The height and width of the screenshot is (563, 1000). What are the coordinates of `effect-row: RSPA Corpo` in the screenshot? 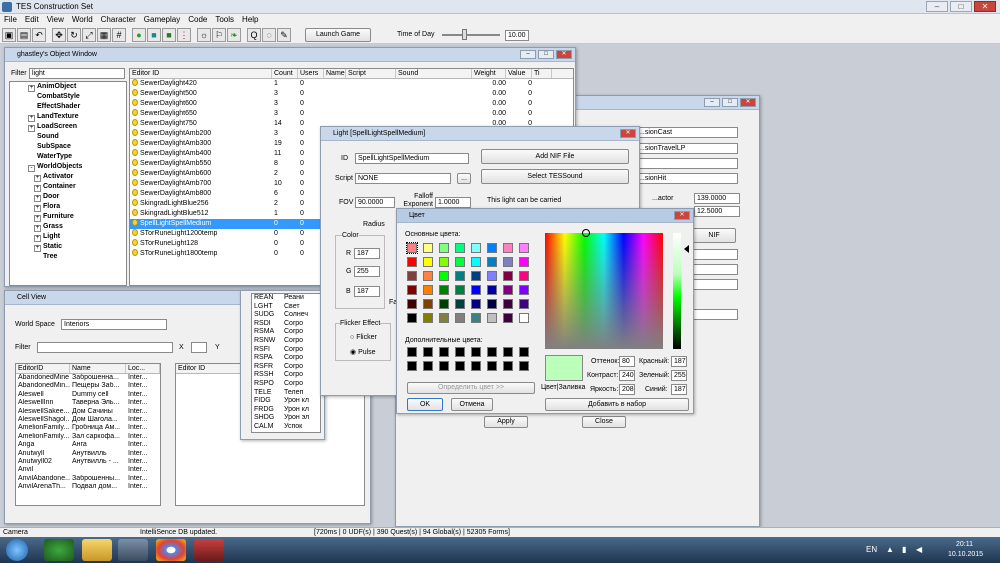 It's located at (286, 358).